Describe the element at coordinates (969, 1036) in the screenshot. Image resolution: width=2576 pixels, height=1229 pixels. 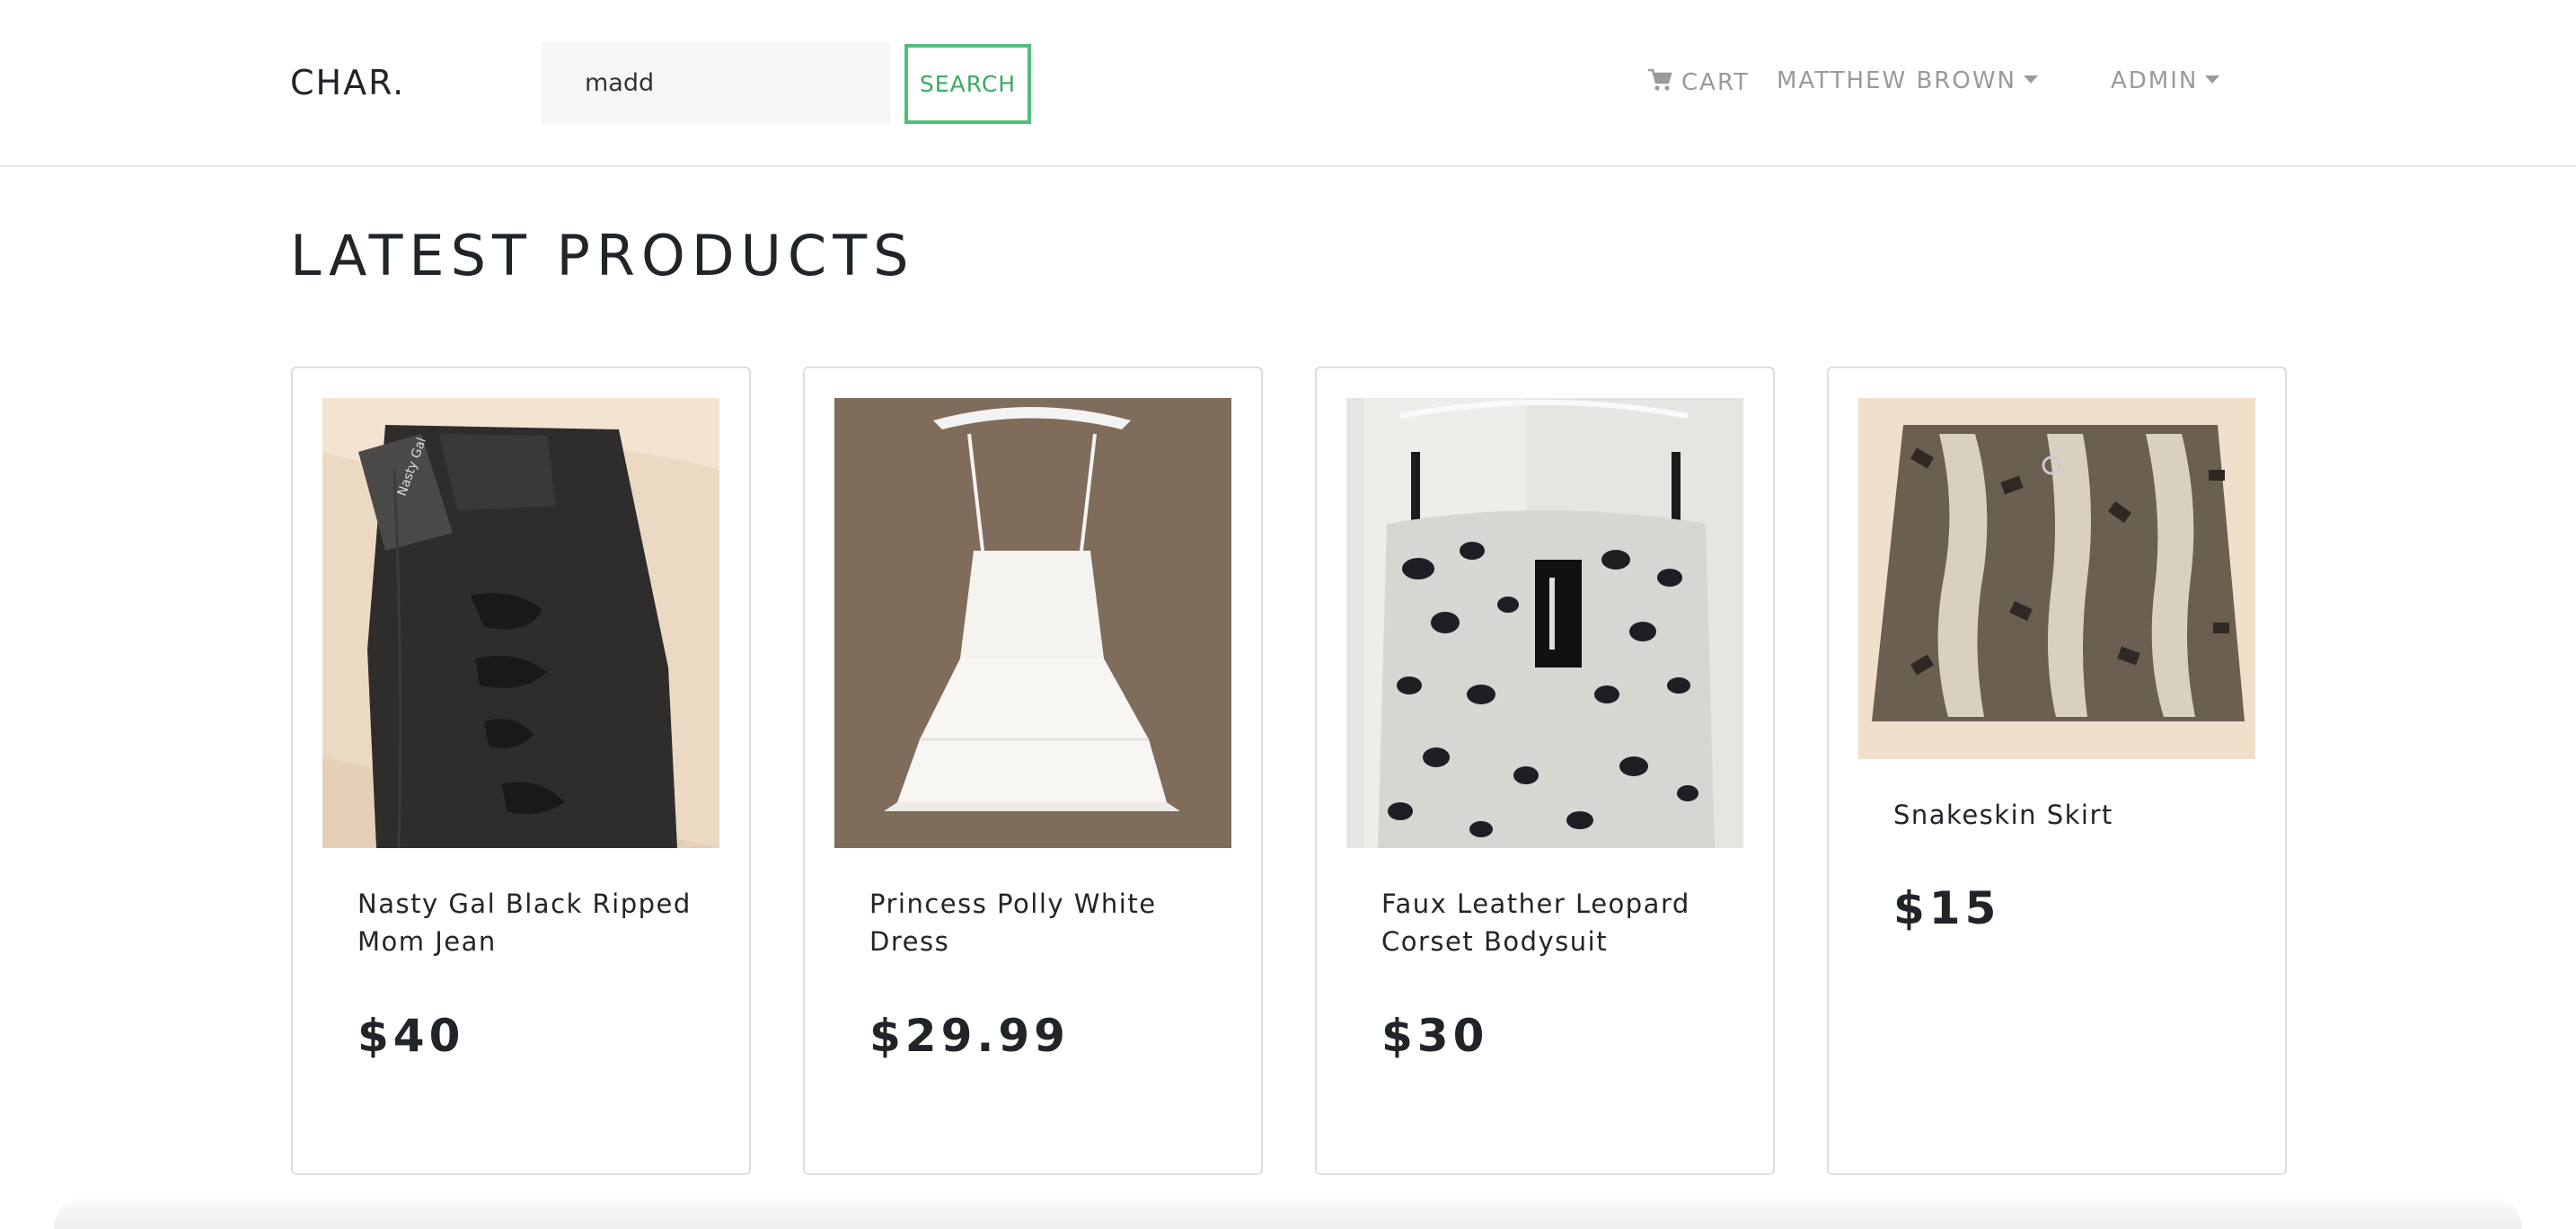
I see `product-price: $29.99` at that location.